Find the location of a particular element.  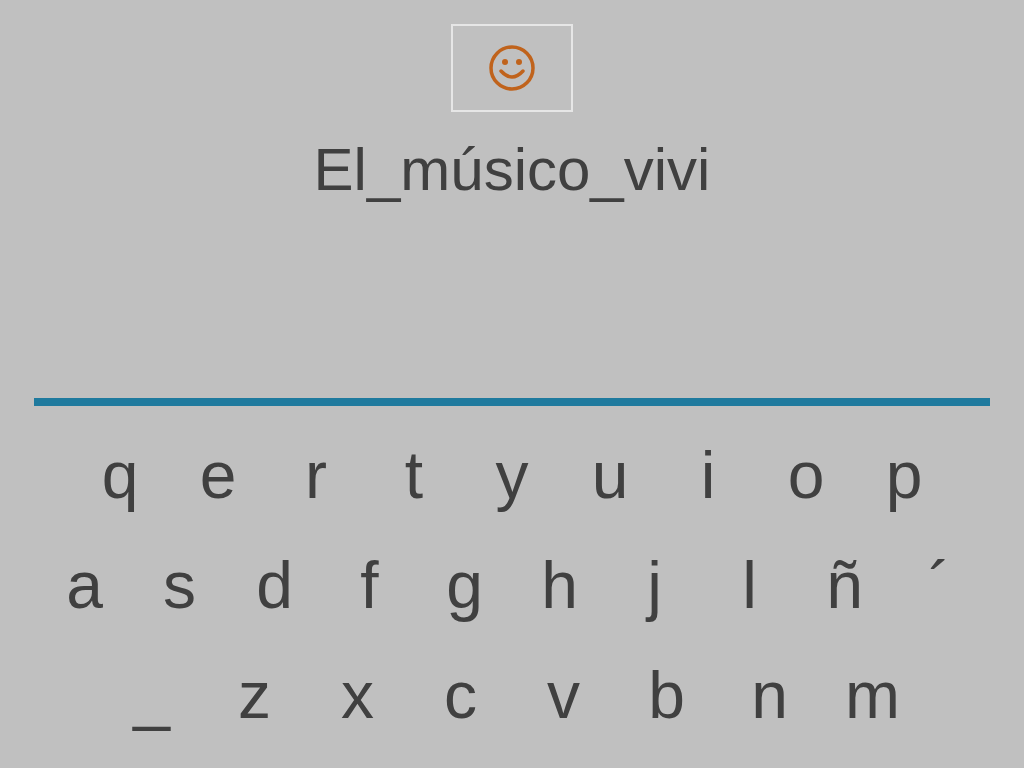

letter-key: m is located at coordinates (872, 695).